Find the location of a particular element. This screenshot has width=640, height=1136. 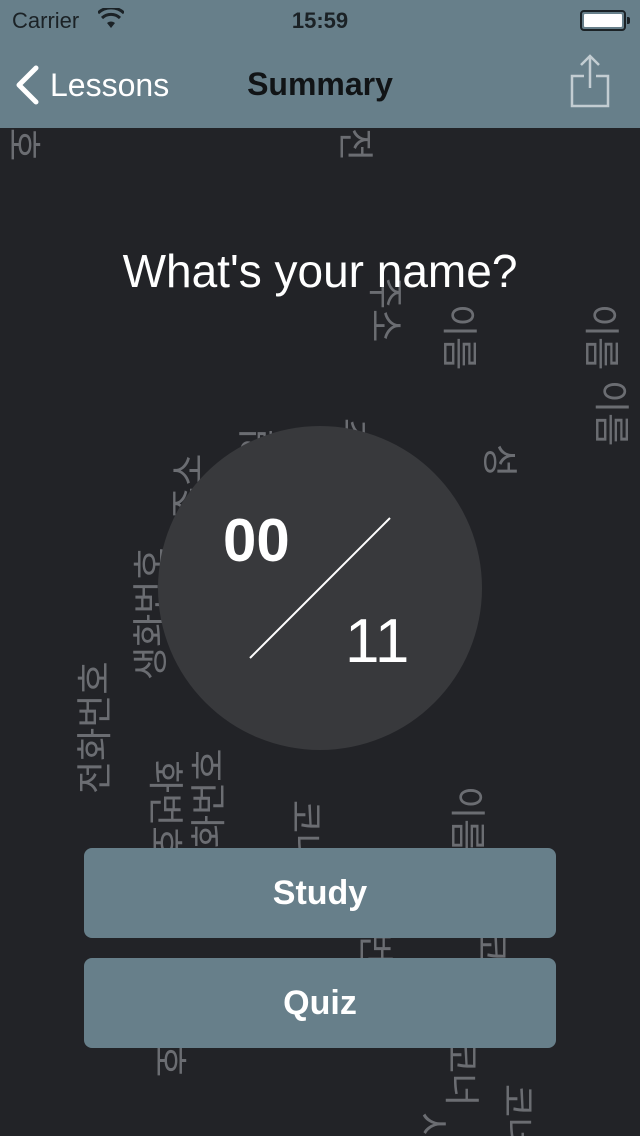

battery-icon is located at coordinates (605, 20).